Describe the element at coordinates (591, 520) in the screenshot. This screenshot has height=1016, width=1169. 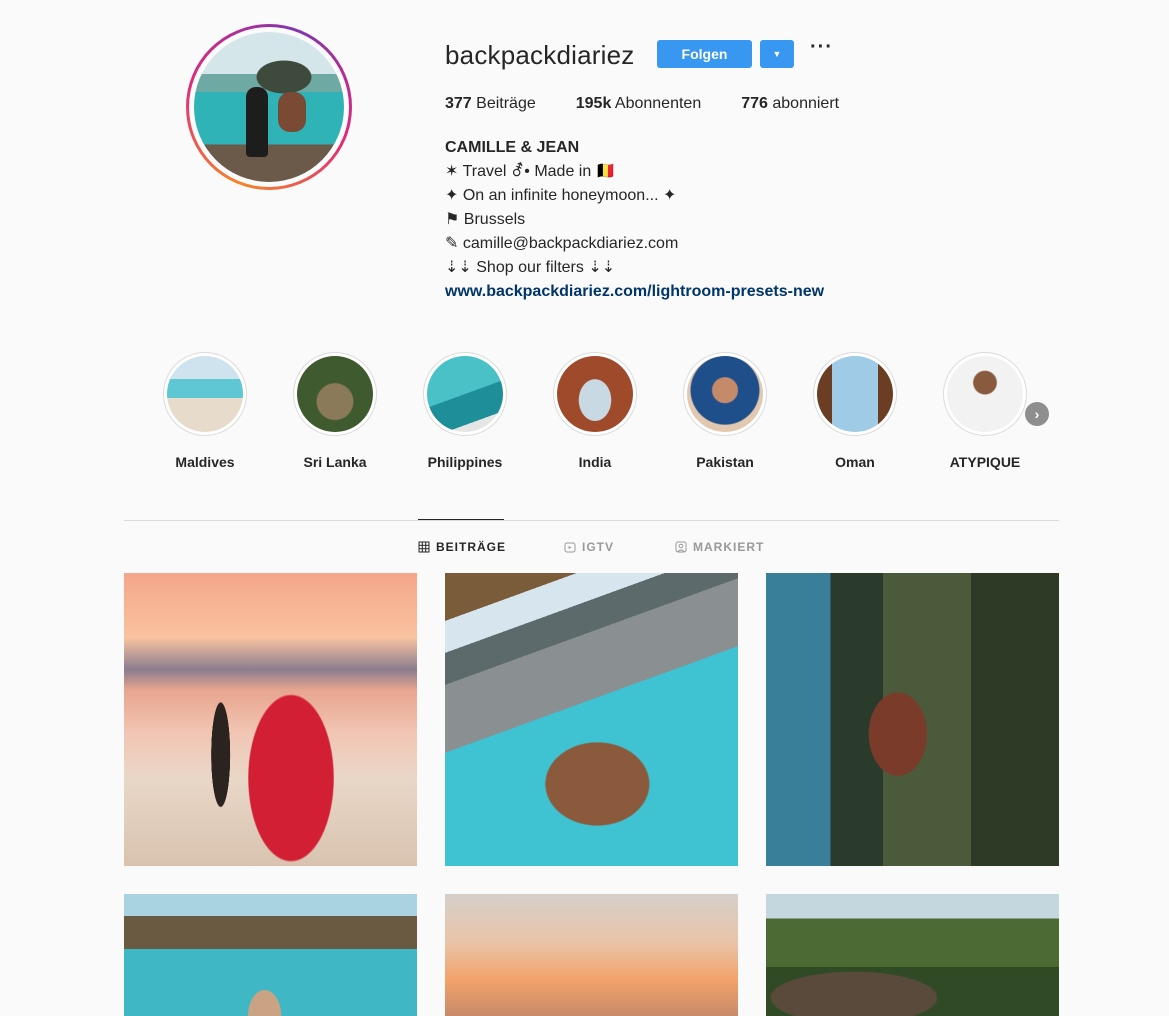
I see `tabs-divider` at that location.